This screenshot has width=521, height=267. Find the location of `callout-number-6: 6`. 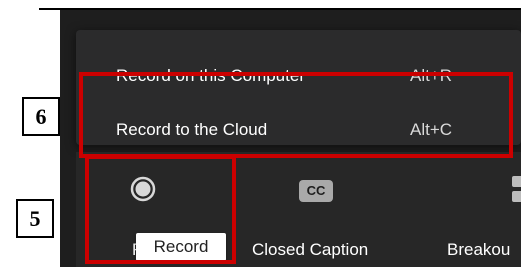

callout-number-6: 6 is located at coordinates (41, 116).